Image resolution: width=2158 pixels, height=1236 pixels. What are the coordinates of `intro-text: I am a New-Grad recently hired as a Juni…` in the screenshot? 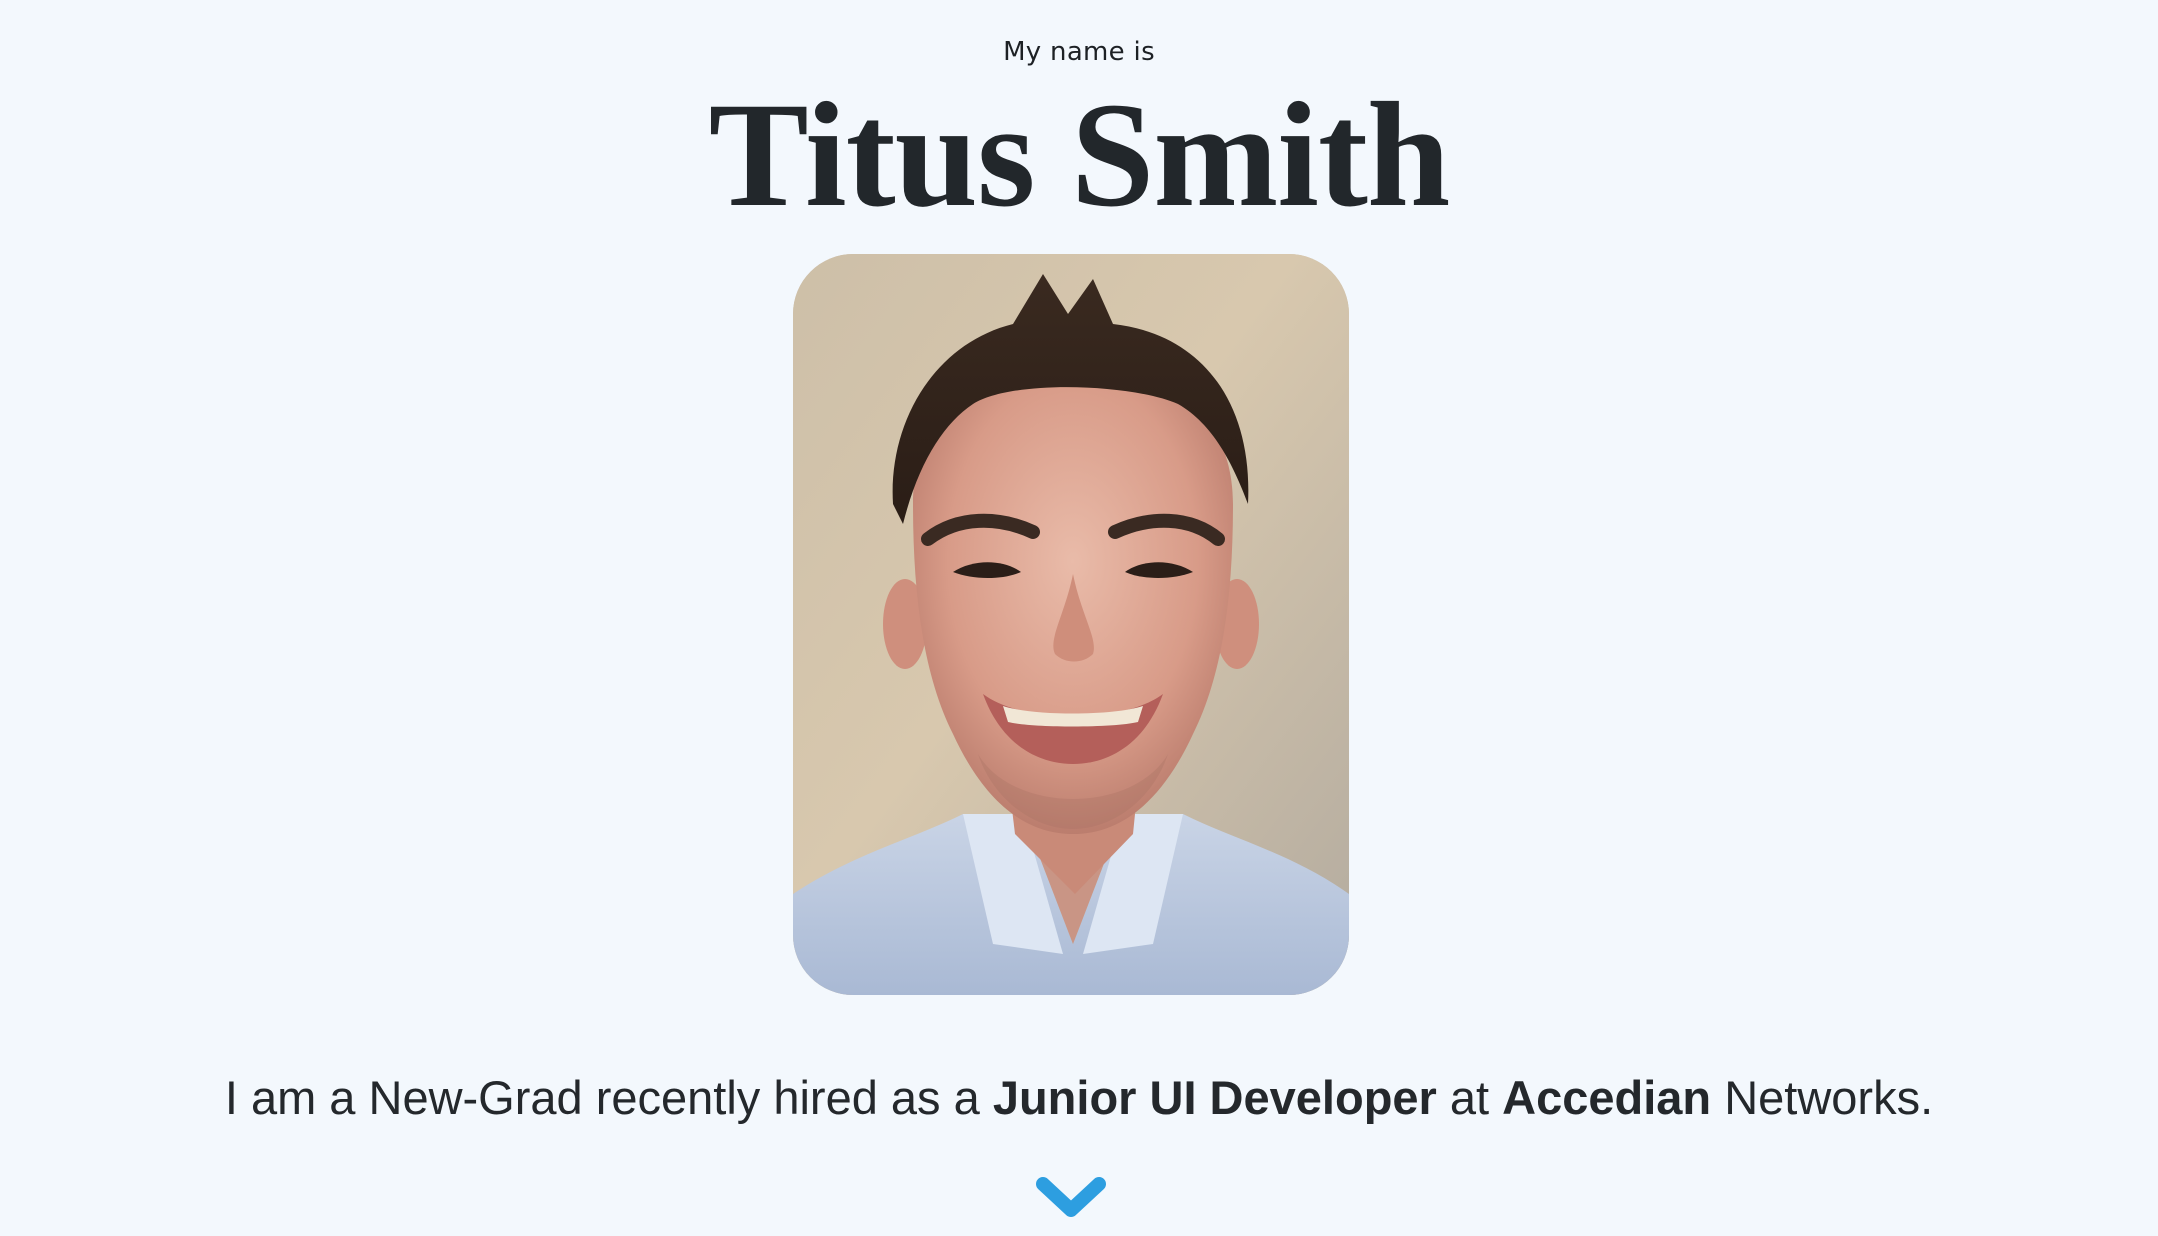 It's located at (1079, 1098).